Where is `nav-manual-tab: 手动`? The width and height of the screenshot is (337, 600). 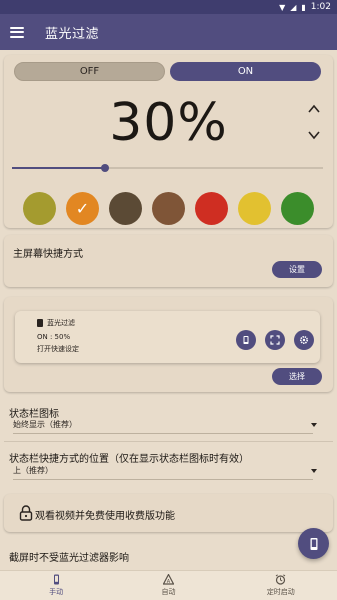
nav-manual-tab: 手动 is located at coordinates (56, 585).